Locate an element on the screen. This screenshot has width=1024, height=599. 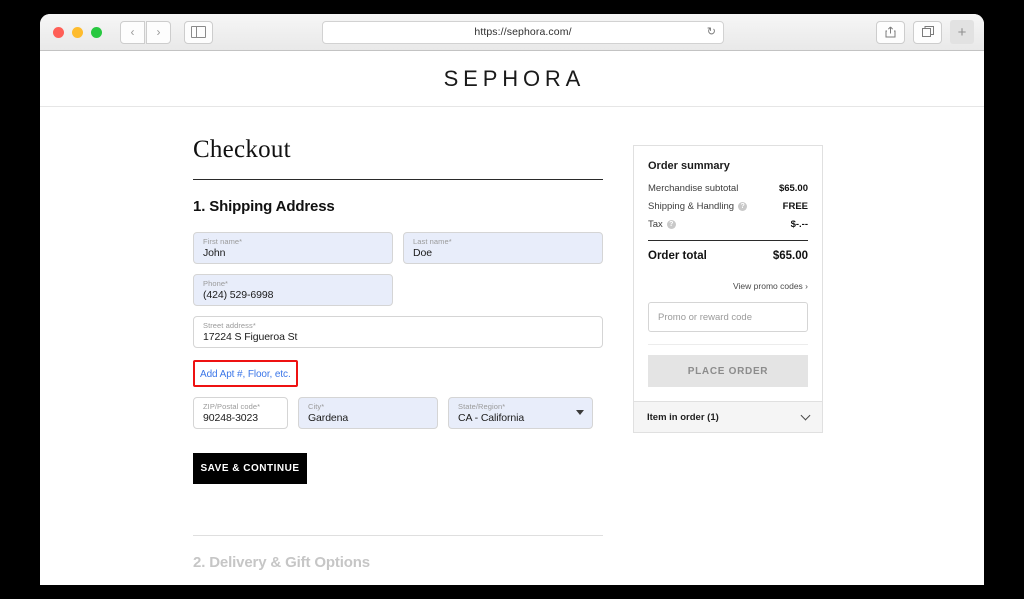
chevron-right-icon: › is located at coordinates (158, 32).